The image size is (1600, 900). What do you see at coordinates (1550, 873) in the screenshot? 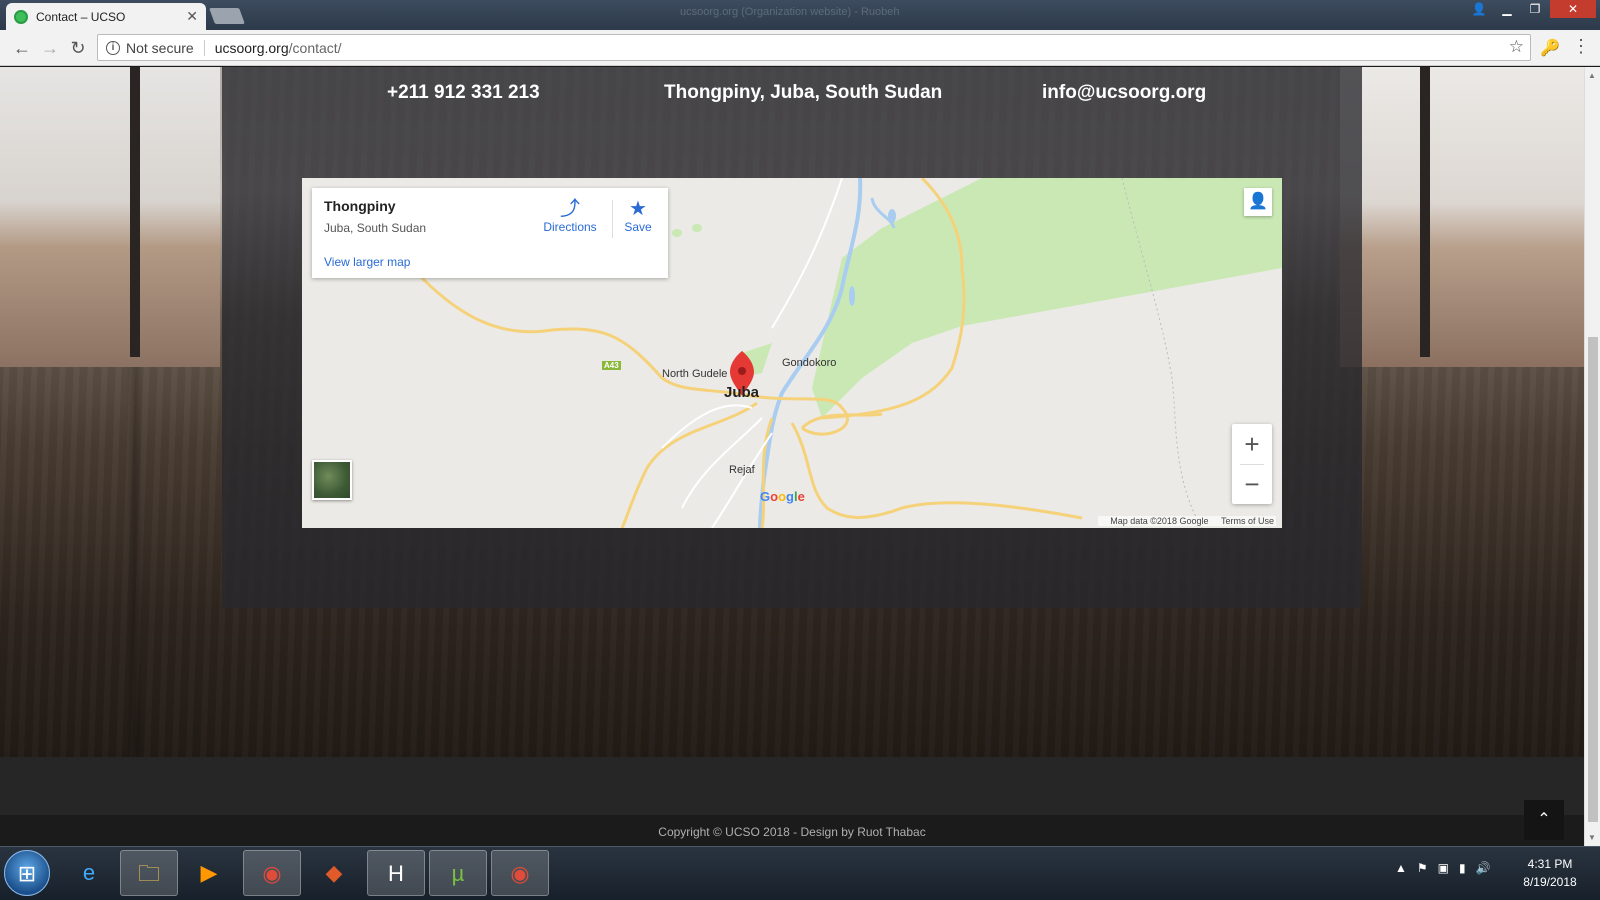
I see `taskbar-clock: 4:31 PM 8/19/2018` at bounding box center [1550, 873].